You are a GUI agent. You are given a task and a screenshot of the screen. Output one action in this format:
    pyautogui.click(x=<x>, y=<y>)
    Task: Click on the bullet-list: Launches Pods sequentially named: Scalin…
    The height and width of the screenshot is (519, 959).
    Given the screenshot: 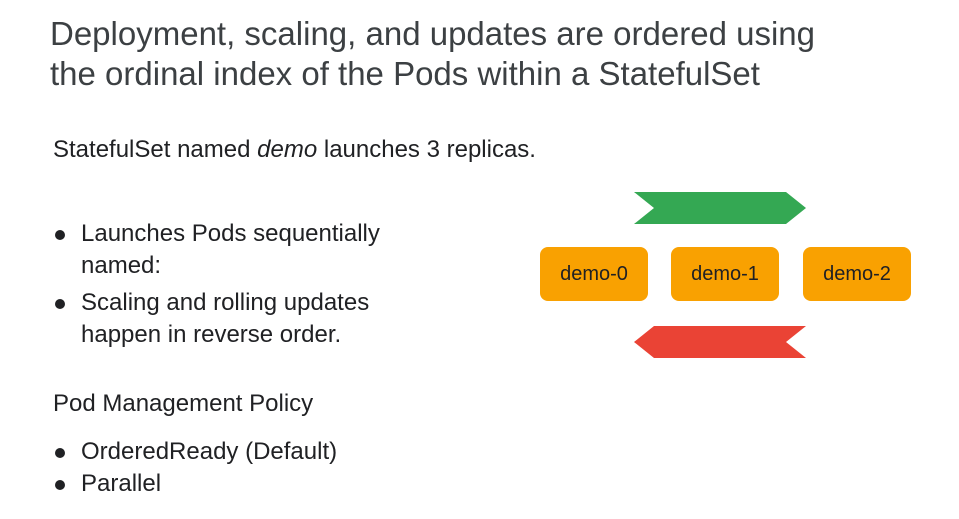 What is the action you would take?
    pyautogui.click(x=253, y=287)
    